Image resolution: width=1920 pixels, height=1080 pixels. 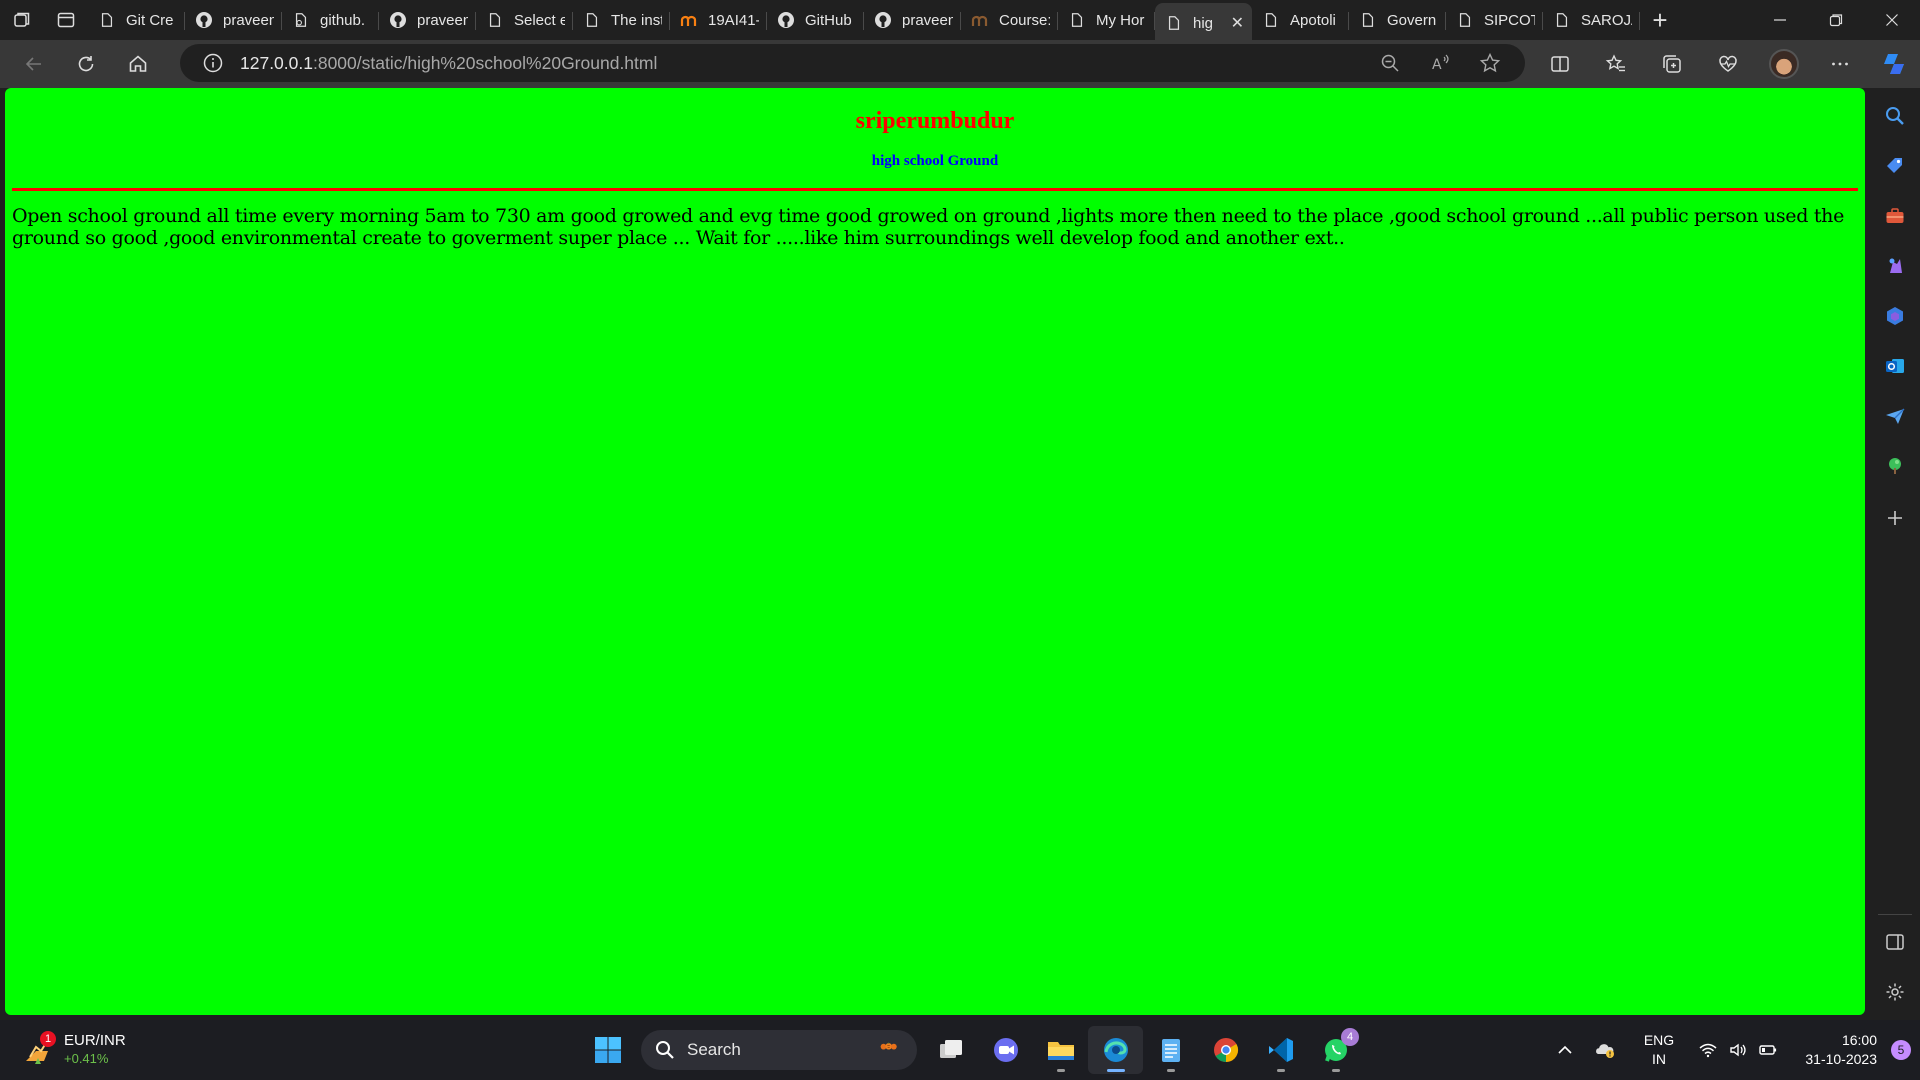 I want to click on start-button, so click(x=607, y=1050).